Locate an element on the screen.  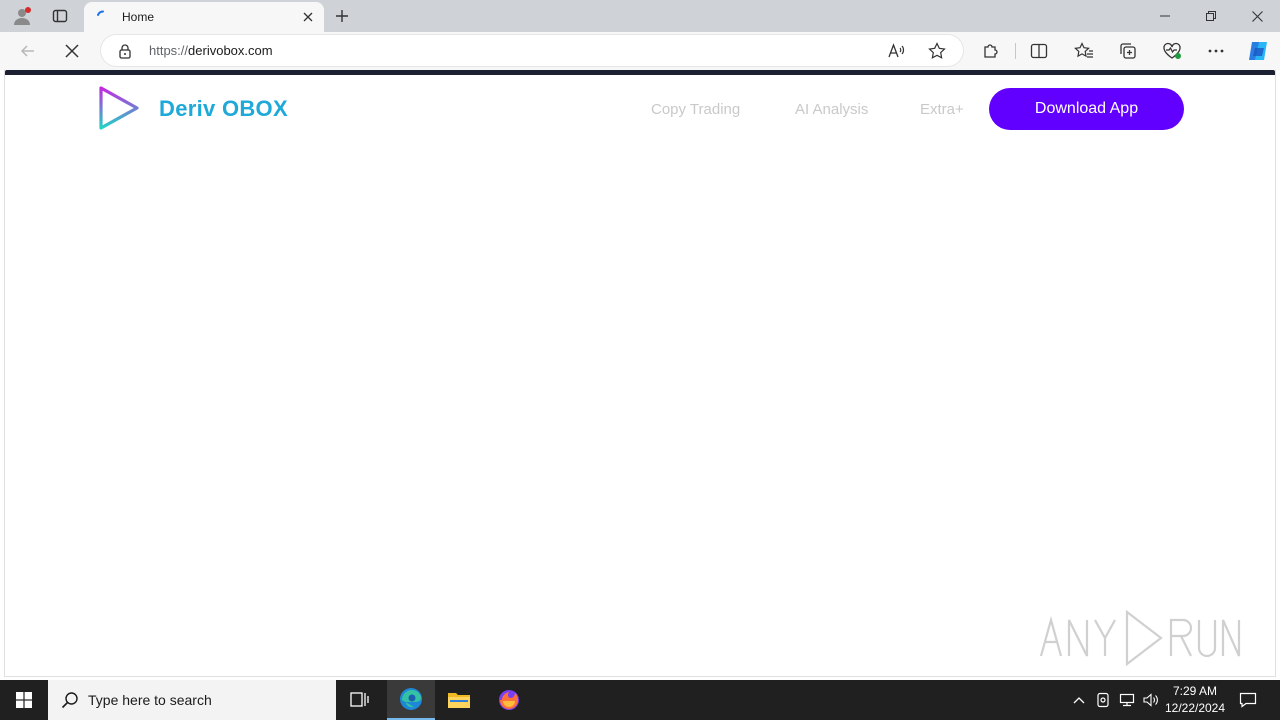
address-bar: https://derivobox.com is located at coordinates (532, 50).